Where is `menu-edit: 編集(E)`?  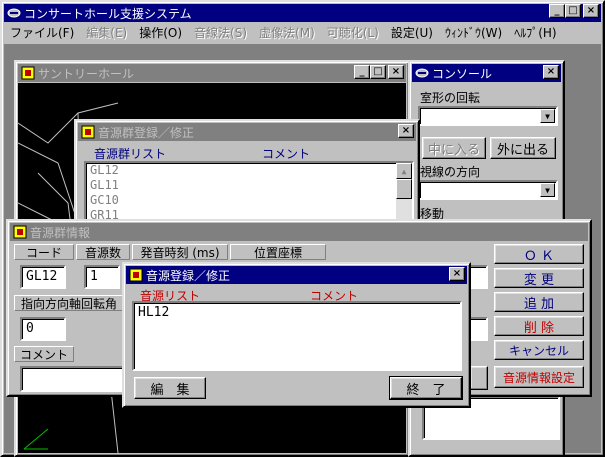 menu-edit: 編集(E) is located at coordinates (106, 32).